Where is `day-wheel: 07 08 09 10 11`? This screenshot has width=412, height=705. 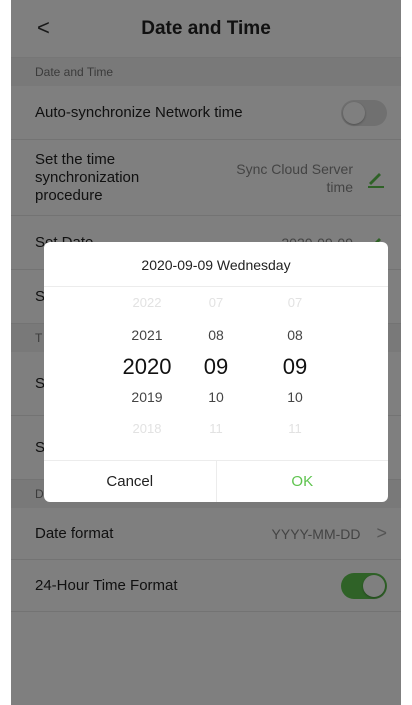 day-wheel: 07 08 09 10 11 is located at coordinates (295, 373).